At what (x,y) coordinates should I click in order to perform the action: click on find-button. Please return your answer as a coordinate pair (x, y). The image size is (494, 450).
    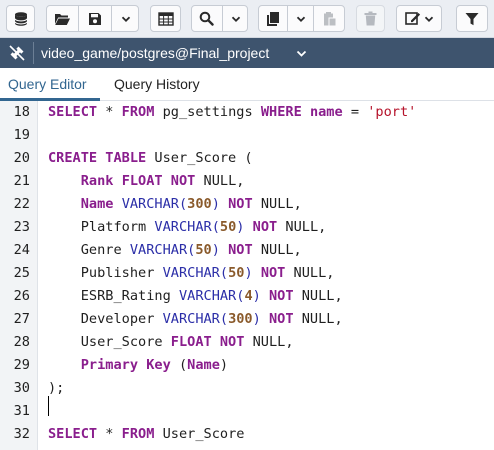
    Looking at the image, I should click on (206, 18).